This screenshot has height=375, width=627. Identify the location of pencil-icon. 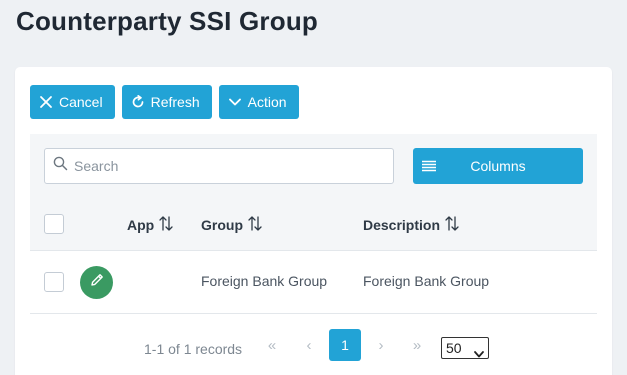
(97, 282).